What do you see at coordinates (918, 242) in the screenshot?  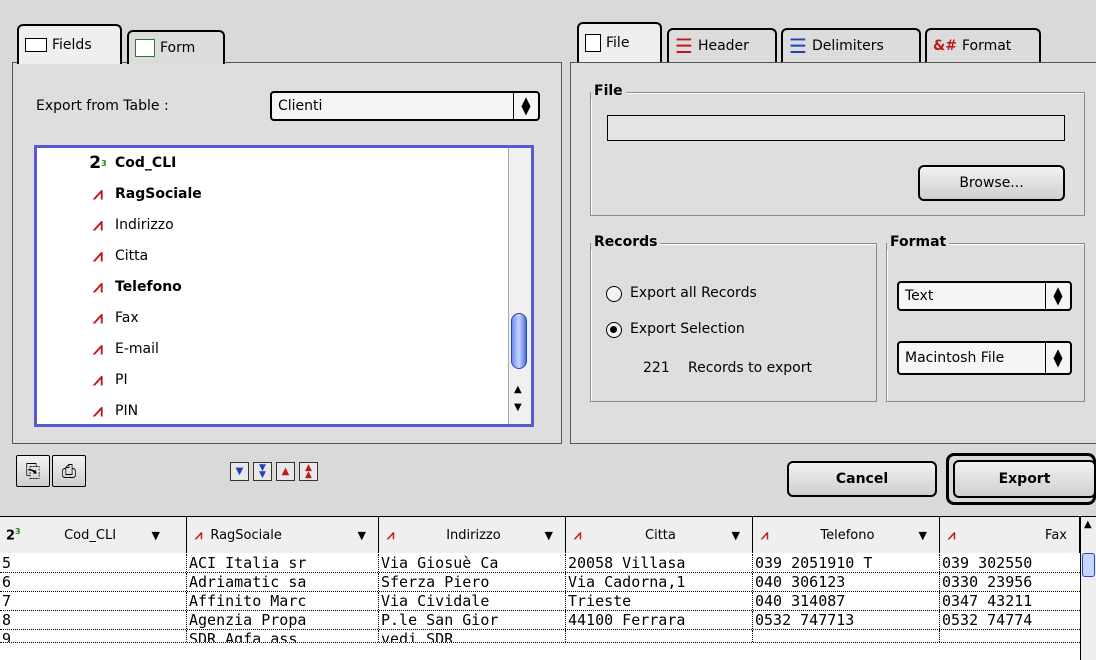 I see `format-group-title: Format` at bounding box center [918, 242].